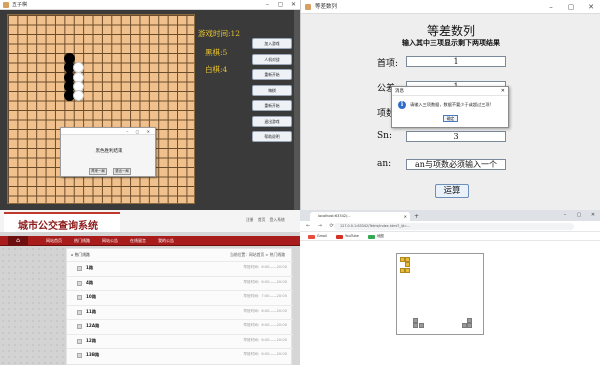  I want to click on maps-icon, so click(371, 236).